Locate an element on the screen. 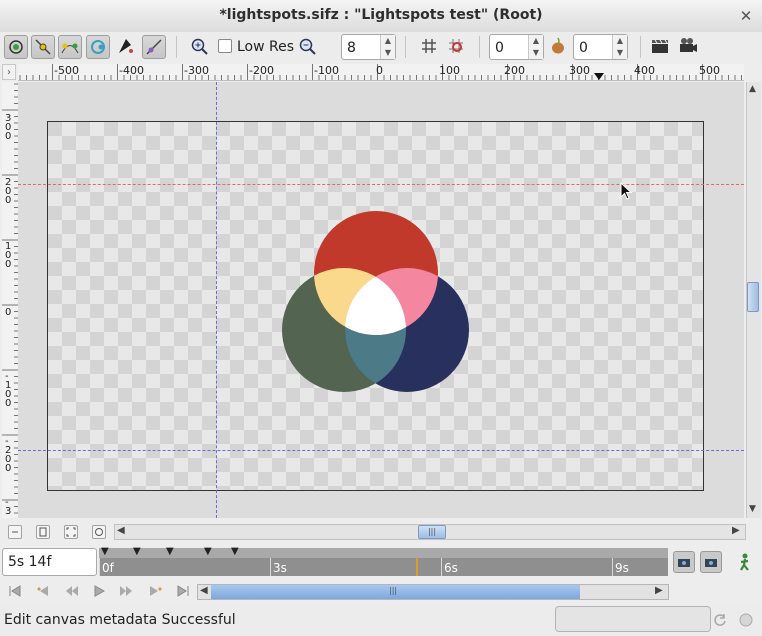  seek-end-button is located at coordinates (183, 592).